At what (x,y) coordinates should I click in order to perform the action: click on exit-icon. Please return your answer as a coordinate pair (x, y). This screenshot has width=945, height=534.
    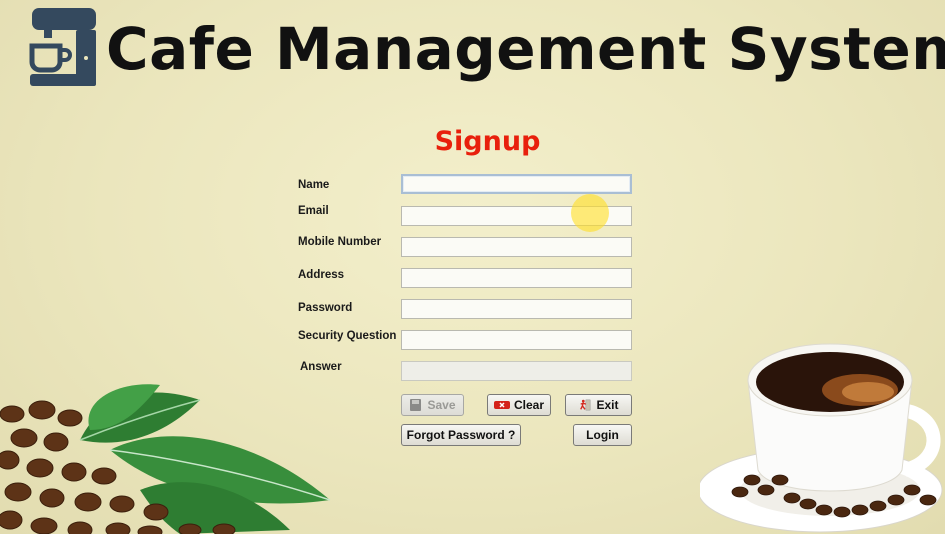
    Looking at the image, I should click on (585, 405).